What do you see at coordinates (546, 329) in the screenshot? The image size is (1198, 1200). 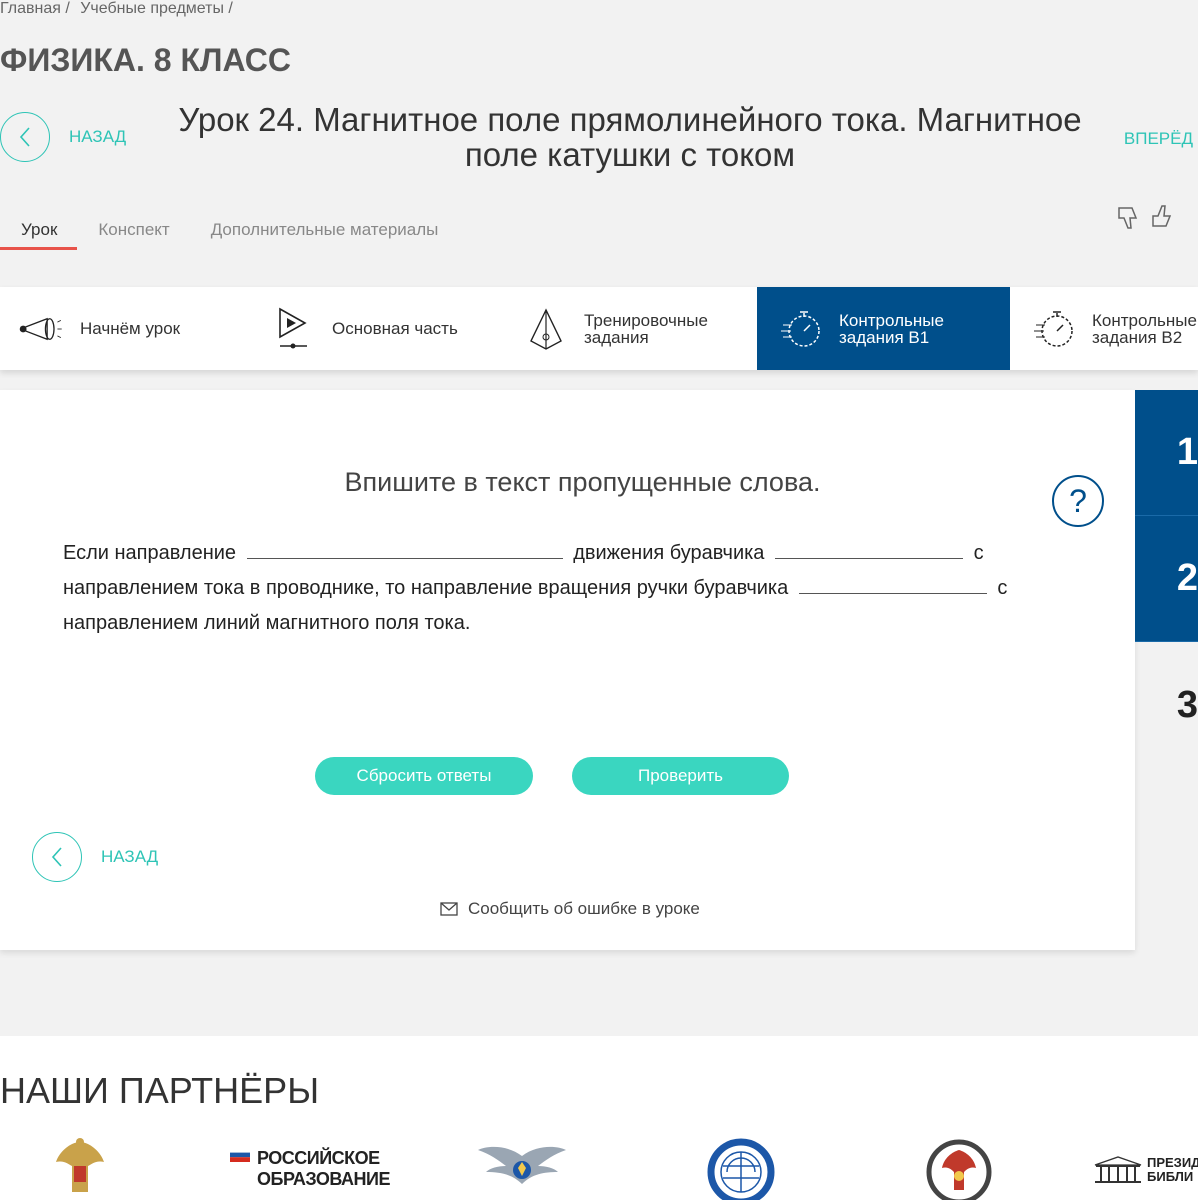 I see `pyramid-icon` at bounding box center [546, 329].